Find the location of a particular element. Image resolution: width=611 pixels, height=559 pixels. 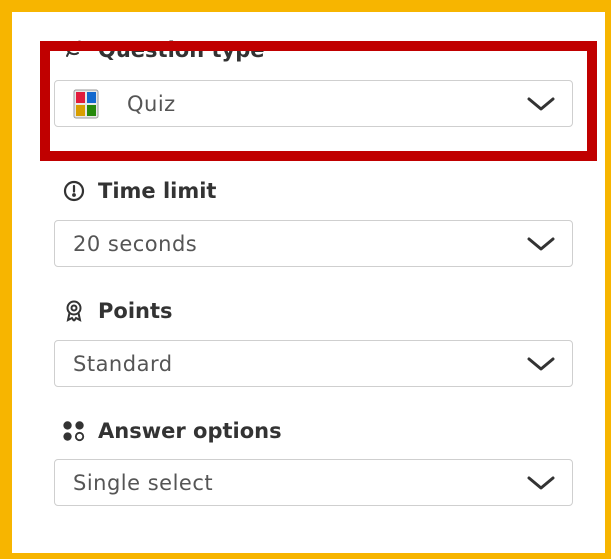

question-type-icon is located at coordinates (74, 50).